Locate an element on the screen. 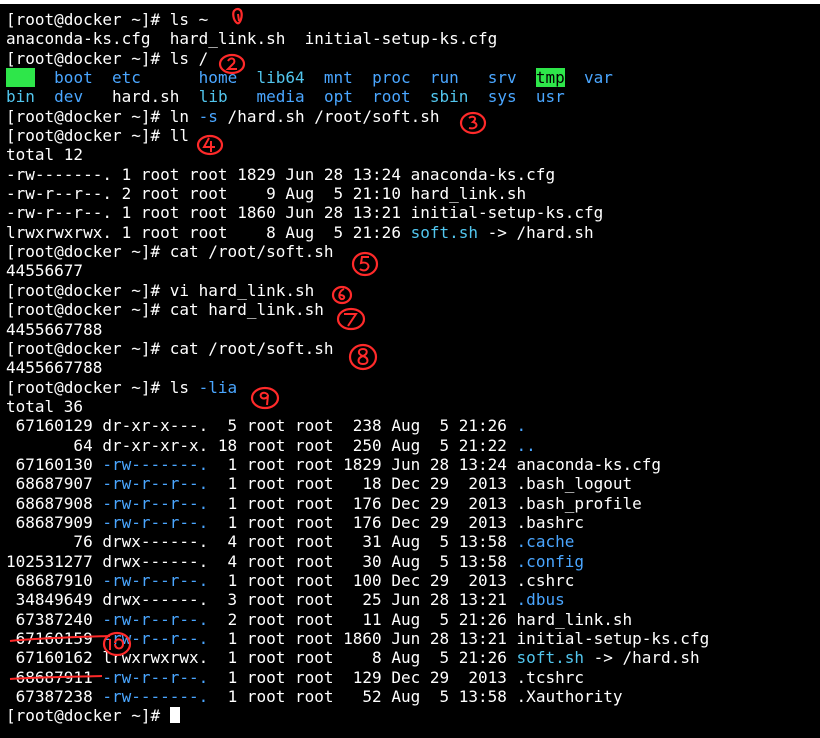 The height and width of the screenshot is (738, 820). terminal-line: [root@docker ~]# is located at coordinates (357, 715).